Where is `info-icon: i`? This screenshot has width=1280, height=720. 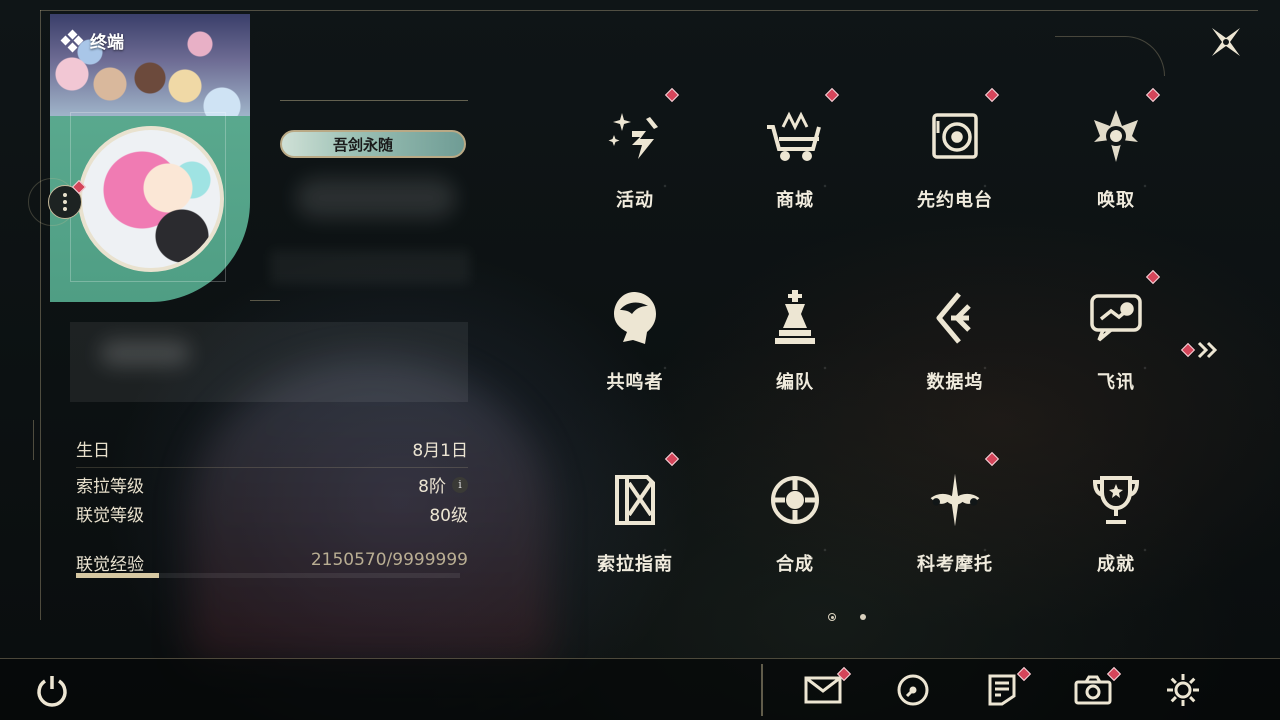
info-icon: i is located at coordinates (460, 484).